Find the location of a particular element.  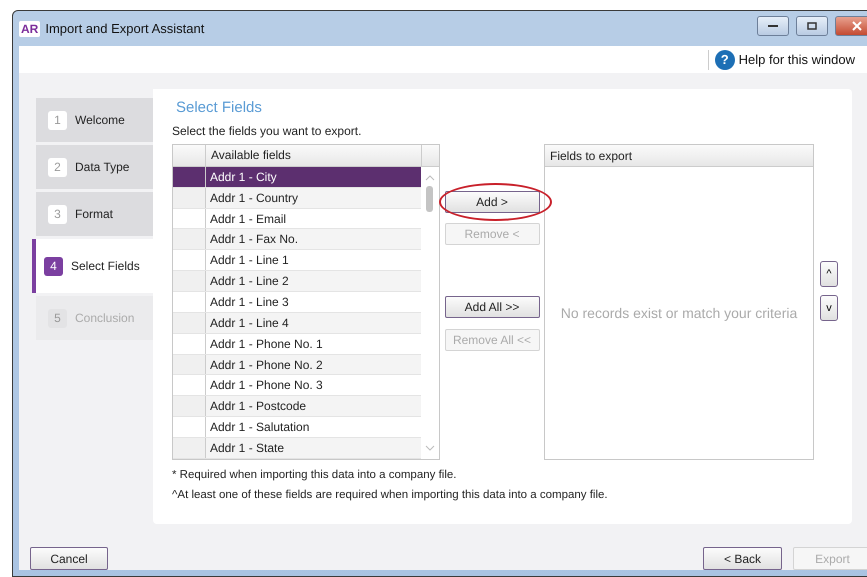

step-number: 5 is located at coordinates (57, 318).